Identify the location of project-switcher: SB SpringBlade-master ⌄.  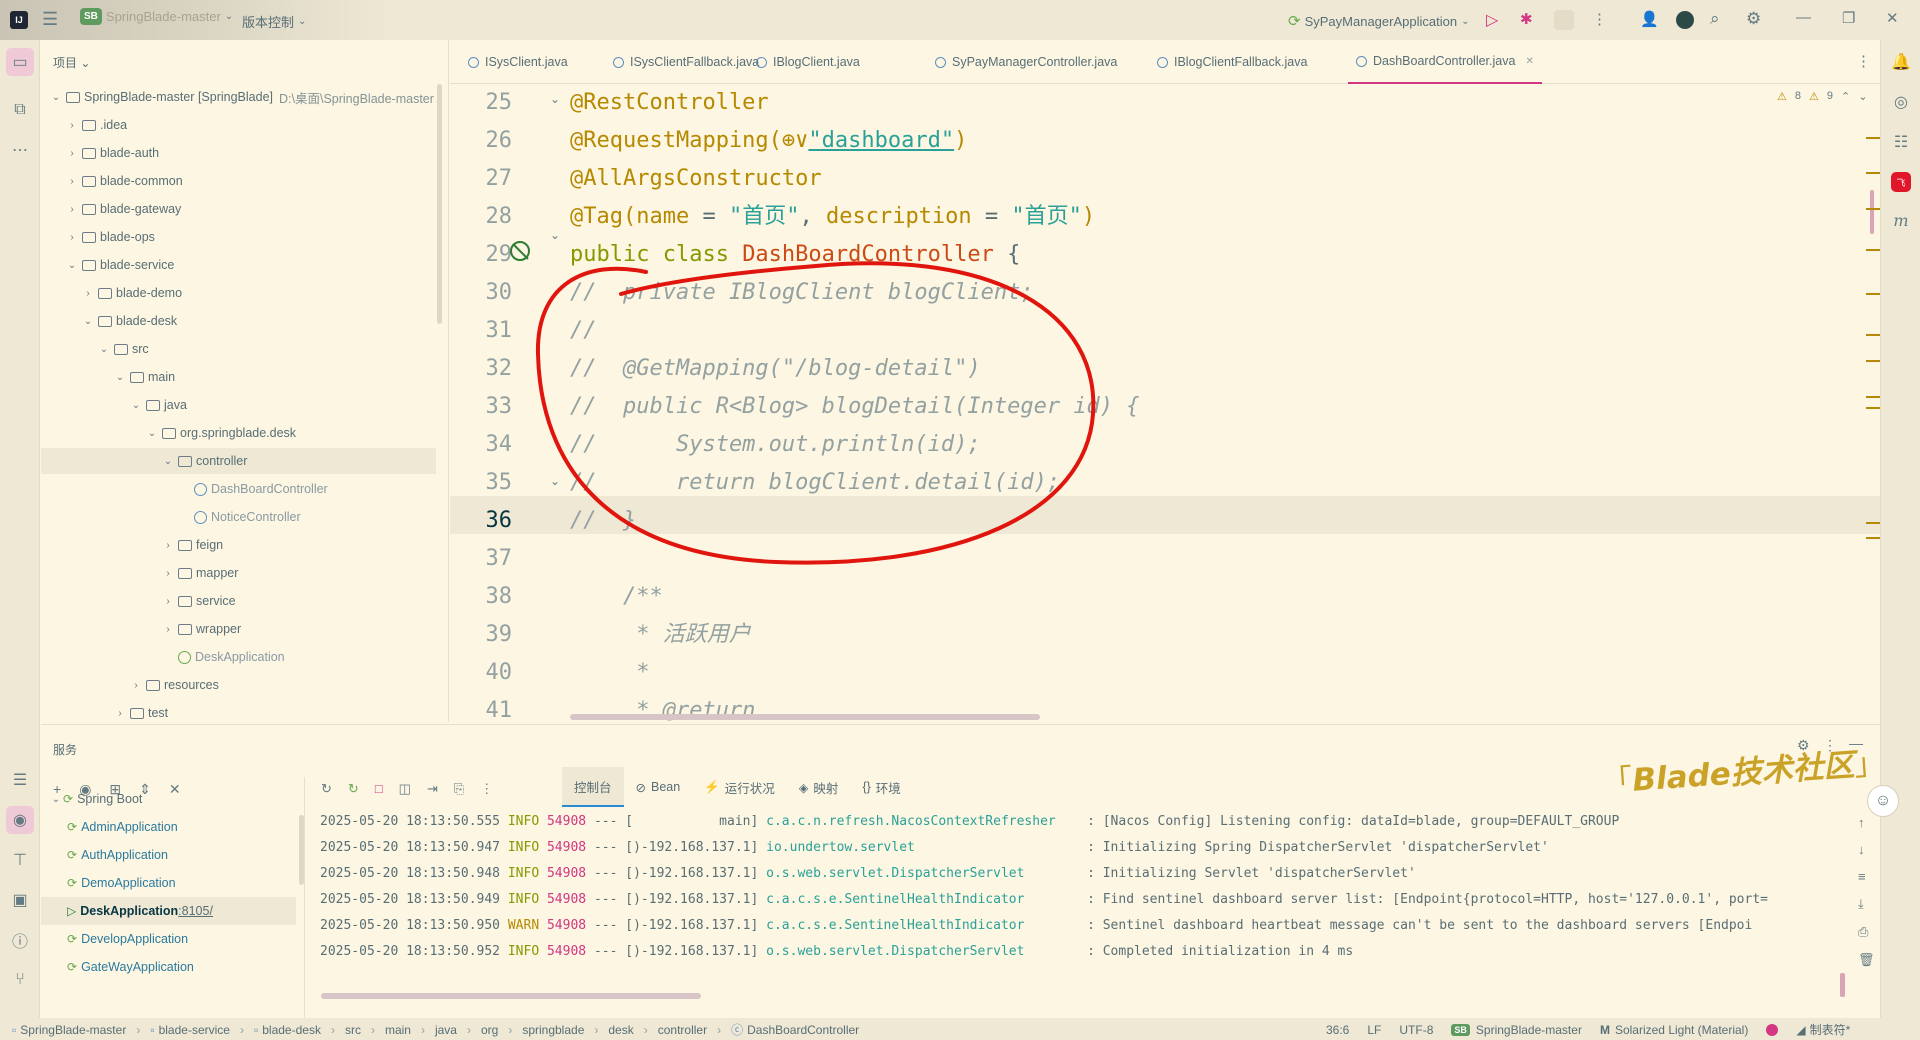
(156, 16).